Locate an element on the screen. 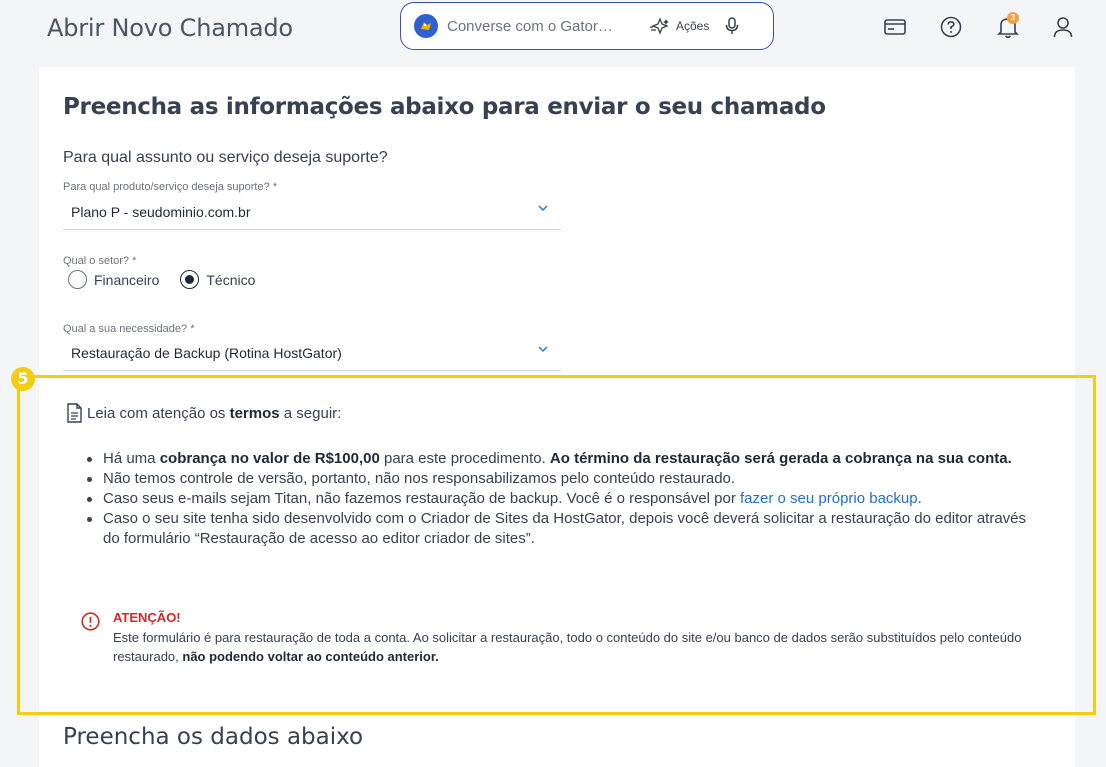  document-icon is located at coordinates (74, 413).